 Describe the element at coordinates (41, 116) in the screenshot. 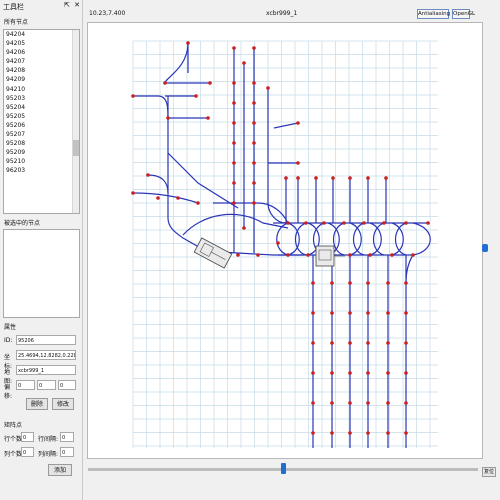

I see `node-list-item: 95205` at that location.